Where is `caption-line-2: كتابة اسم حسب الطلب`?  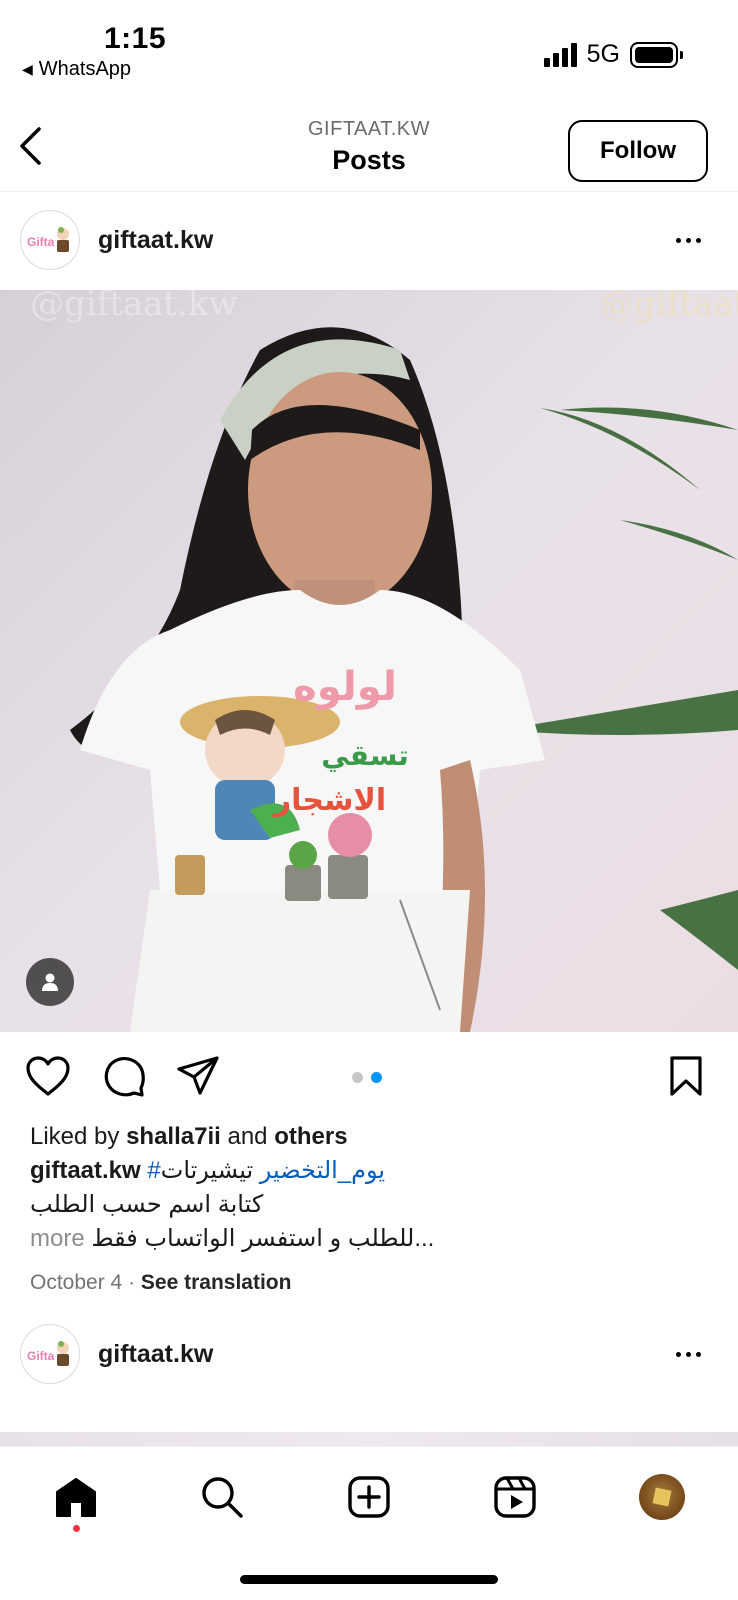
caption-line-2: كتابة اسم حسب الطلب is located at coordinates (147, 1204).